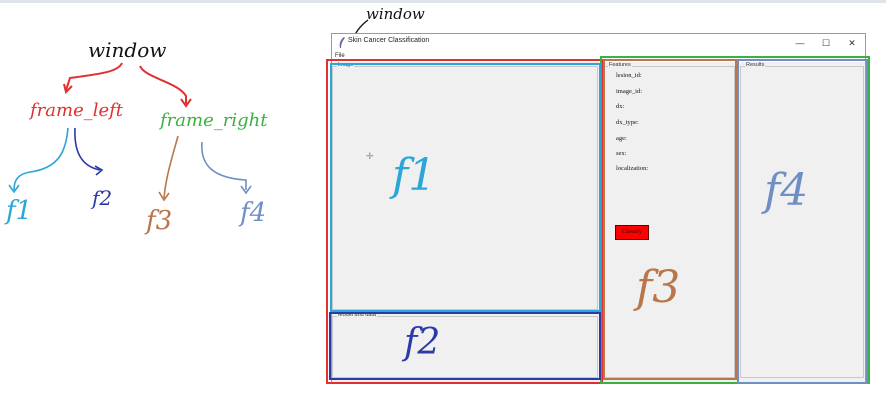 The height and width of the screenshot is (414, 886). What do you see at coordinates (826, 43) in the screenshot?
I see `maximize-button: ☐` at bounding box center [826, 43].